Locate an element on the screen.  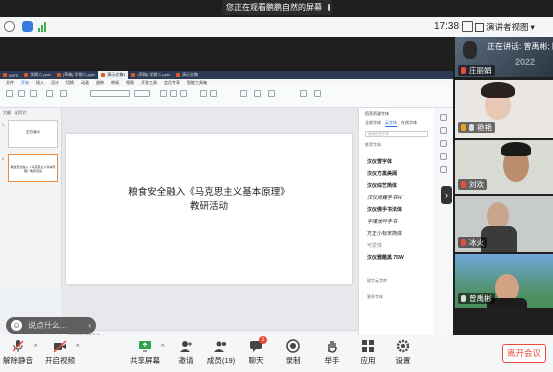
slides-tab: 幻灯片 is located at coordinates (21, 113).